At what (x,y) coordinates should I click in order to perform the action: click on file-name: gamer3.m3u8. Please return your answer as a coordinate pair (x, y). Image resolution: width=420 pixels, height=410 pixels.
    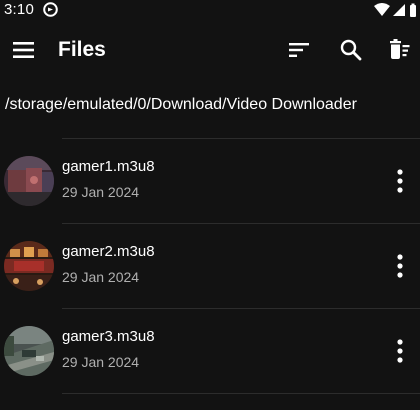
    Looking at the image, I should click on (108, 336).